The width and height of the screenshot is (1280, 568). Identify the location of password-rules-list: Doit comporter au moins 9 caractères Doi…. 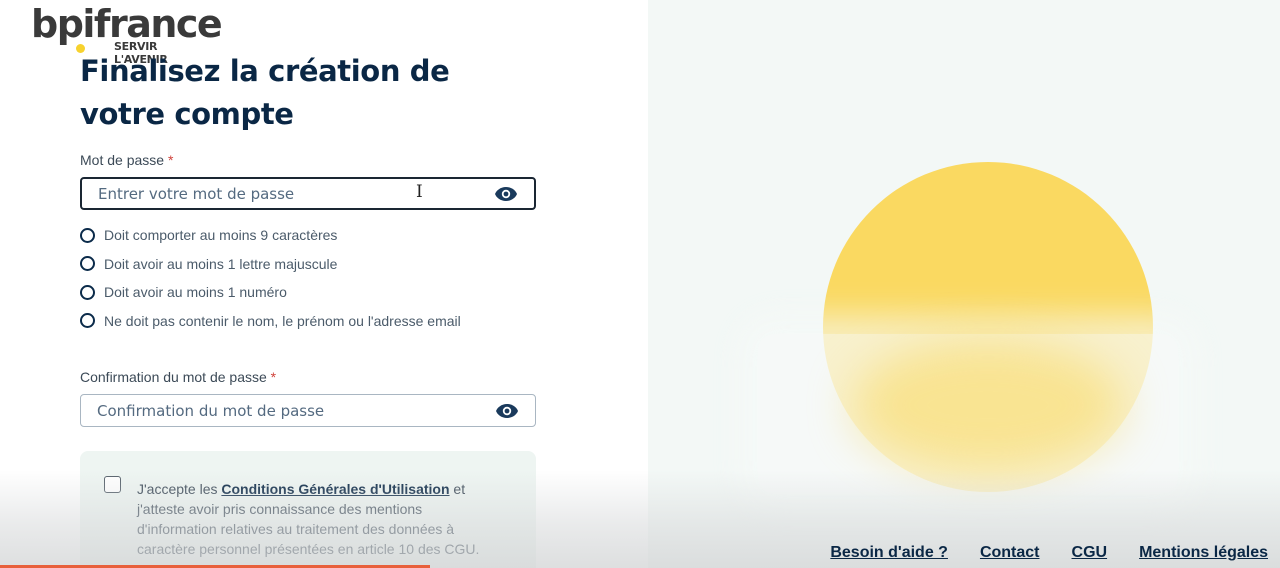
(270, 278).